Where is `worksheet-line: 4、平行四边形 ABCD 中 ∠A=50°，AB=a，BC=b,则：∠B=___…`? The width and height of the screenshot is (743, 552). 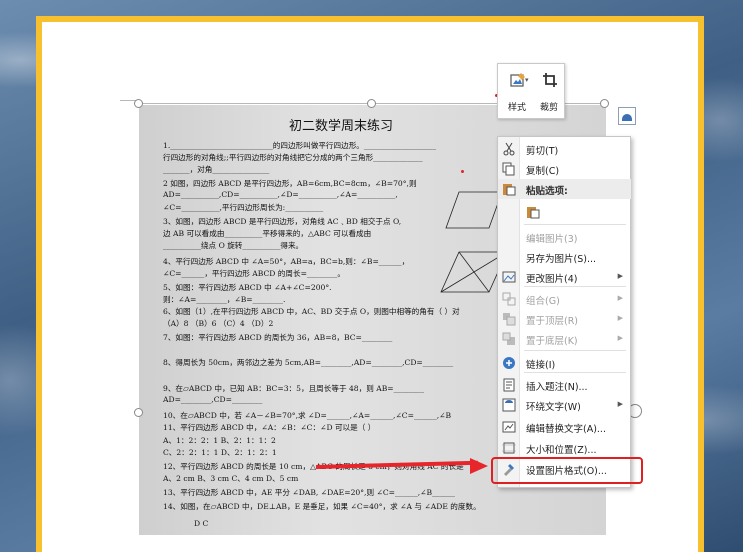 worksheet-line: 4、平行四边形 ABCD 中 ∠A=50°，AB=a，BC=b,则：∠B=___… is located at coordinates (286, 261).